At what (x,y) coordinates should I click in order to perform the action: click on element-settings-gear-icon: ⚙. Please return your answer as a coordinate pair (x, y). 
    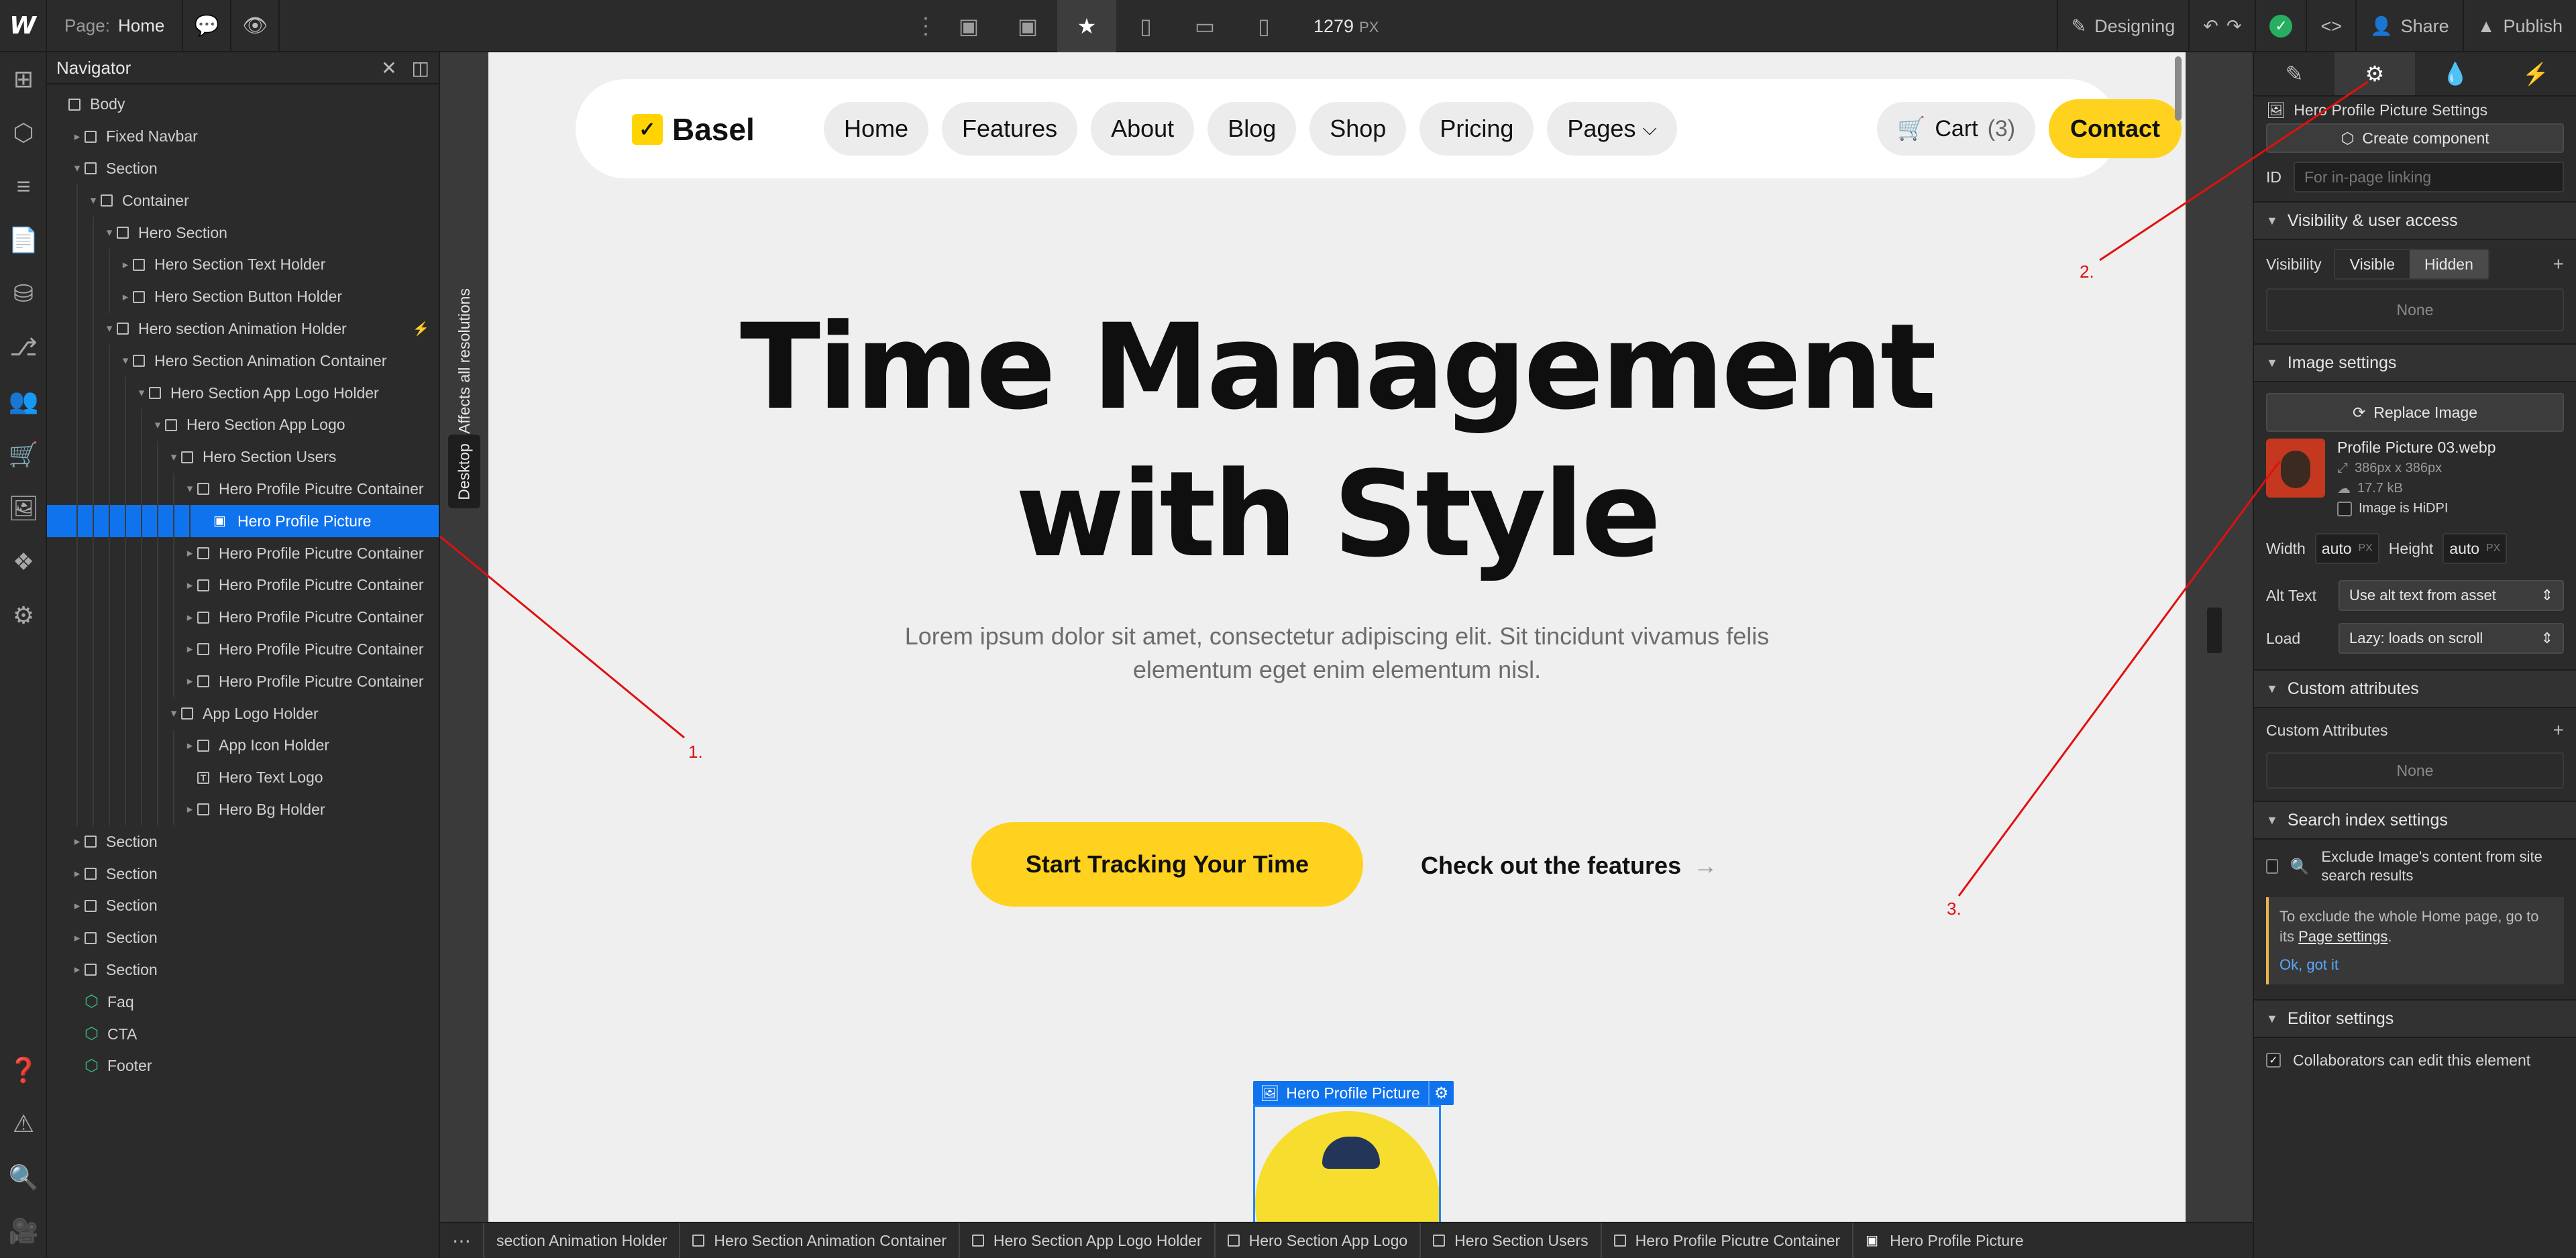
    Looking at the image, I should click on (1442, 1093).